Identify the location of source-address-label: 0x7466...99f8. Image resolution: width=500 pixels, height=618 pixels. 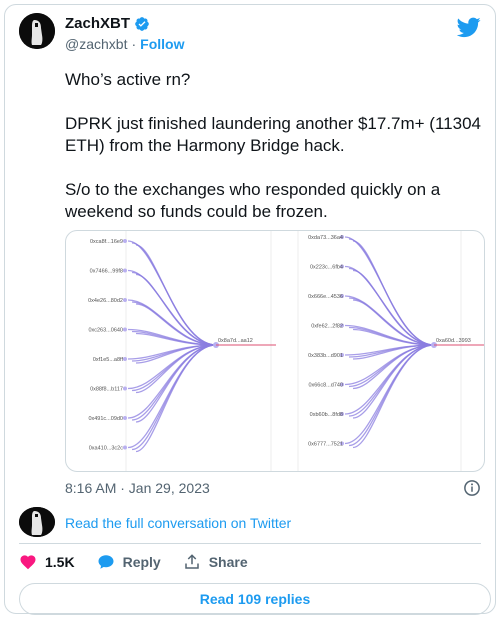
(106, 272).